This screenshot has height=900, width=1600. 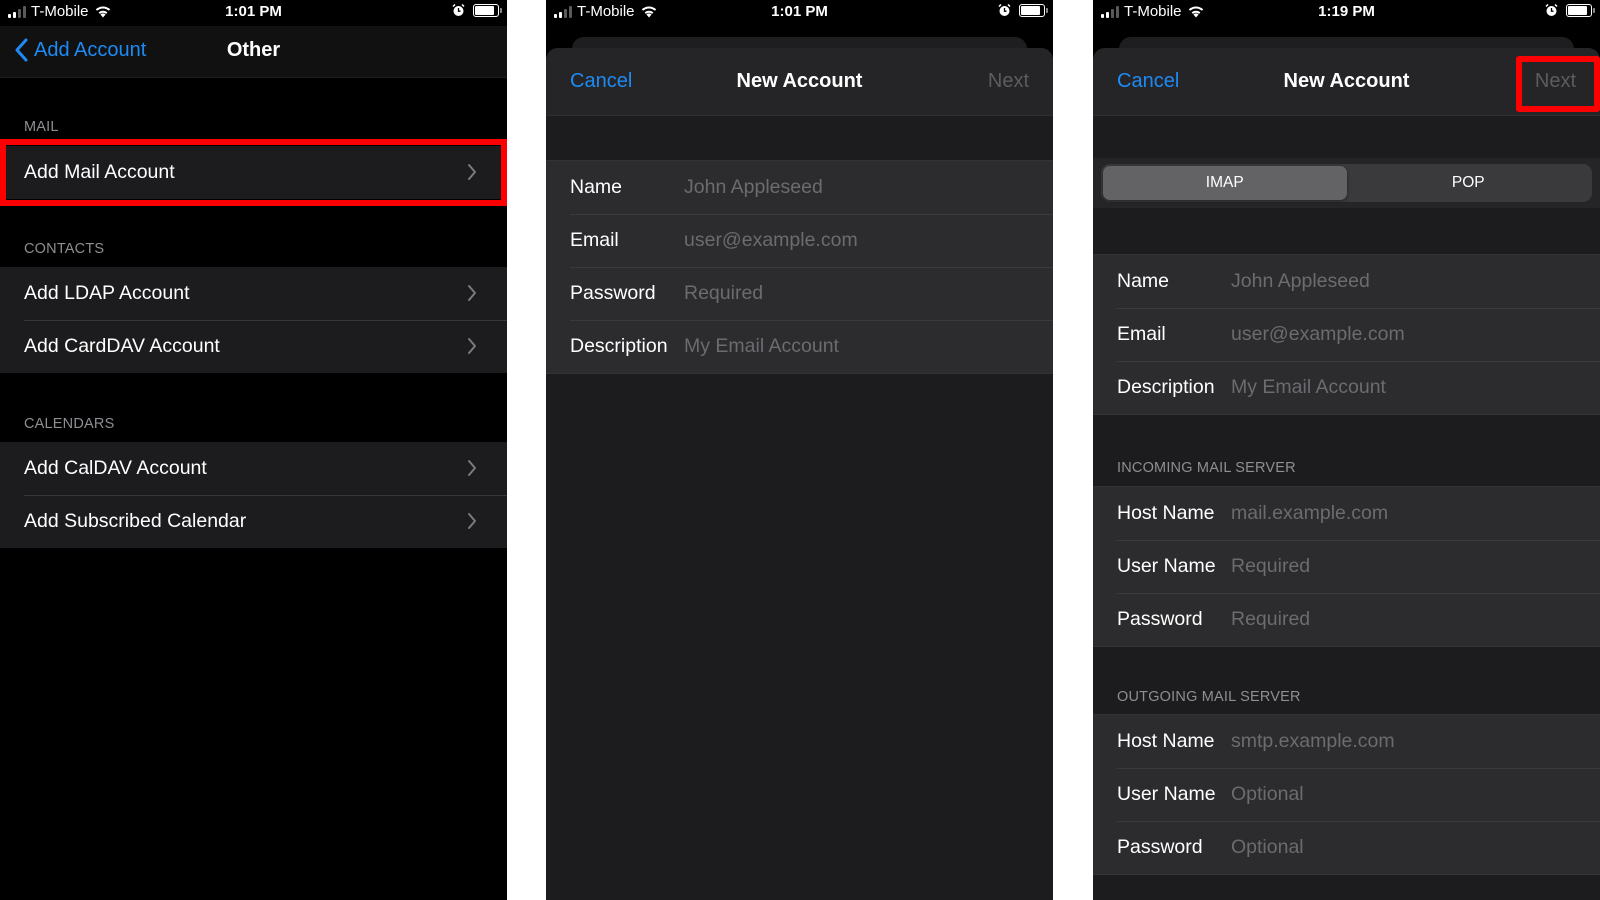 I want to click on add-carddav-account-item: Add CardDAV Account, so click(x=253, y=346).